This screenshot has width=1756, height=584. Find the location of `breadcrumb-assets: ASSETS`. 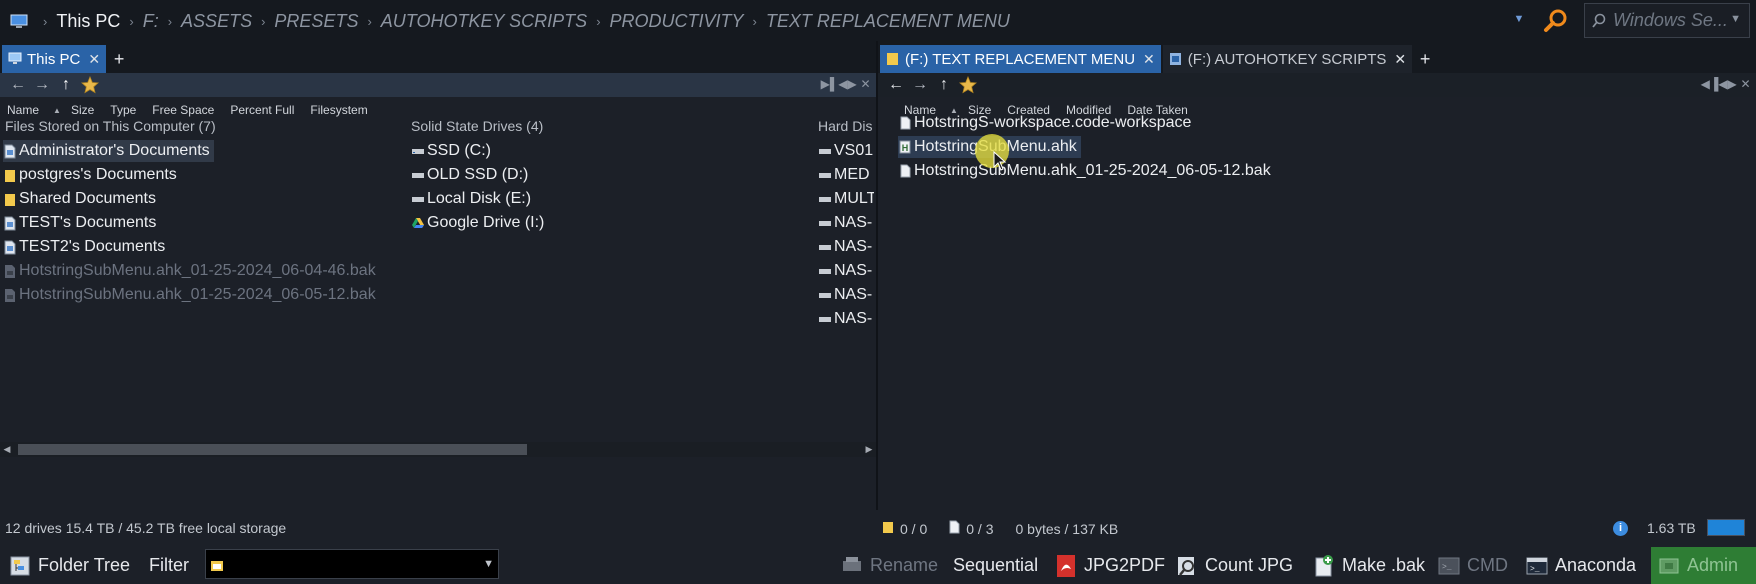

breadcrumb-assets: ASSETS is located at coordinates (216, 21).